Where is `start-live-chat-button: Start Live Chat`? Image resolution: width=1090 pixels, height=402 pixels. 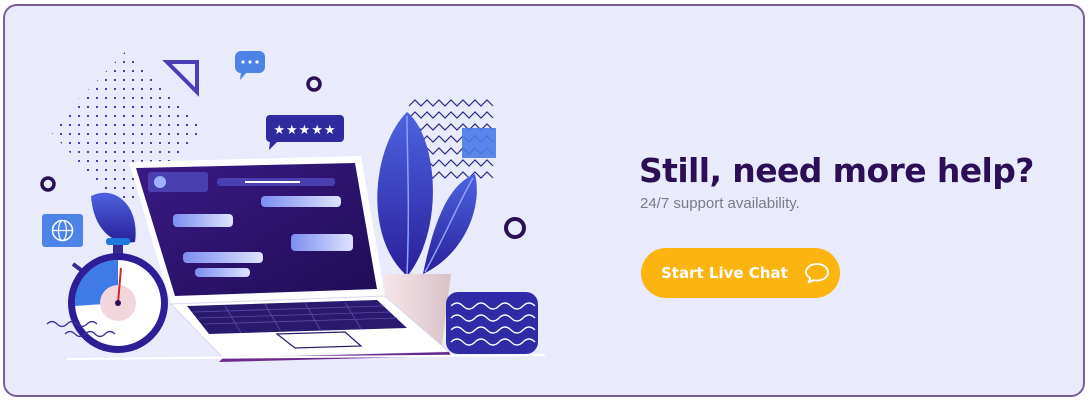 start-live-chat-button: Start Live Chat is located at coordinates (740, 273).